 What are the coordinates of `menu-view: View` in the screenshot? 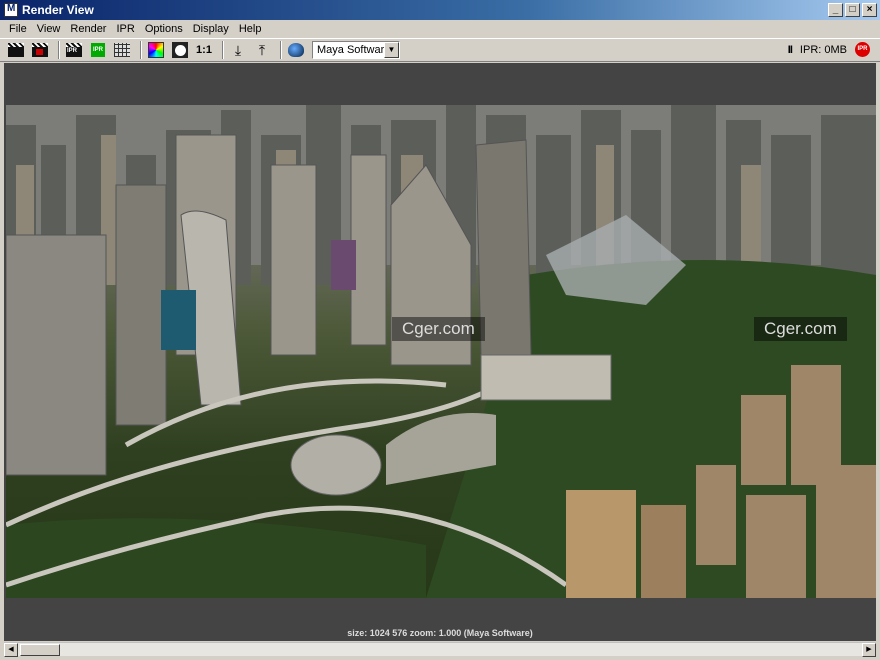 It's located at (49, 29).